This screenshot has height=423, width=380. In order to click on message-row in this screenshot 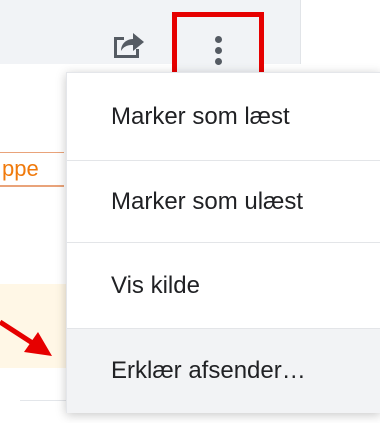, I will do `click(35, 397)`.